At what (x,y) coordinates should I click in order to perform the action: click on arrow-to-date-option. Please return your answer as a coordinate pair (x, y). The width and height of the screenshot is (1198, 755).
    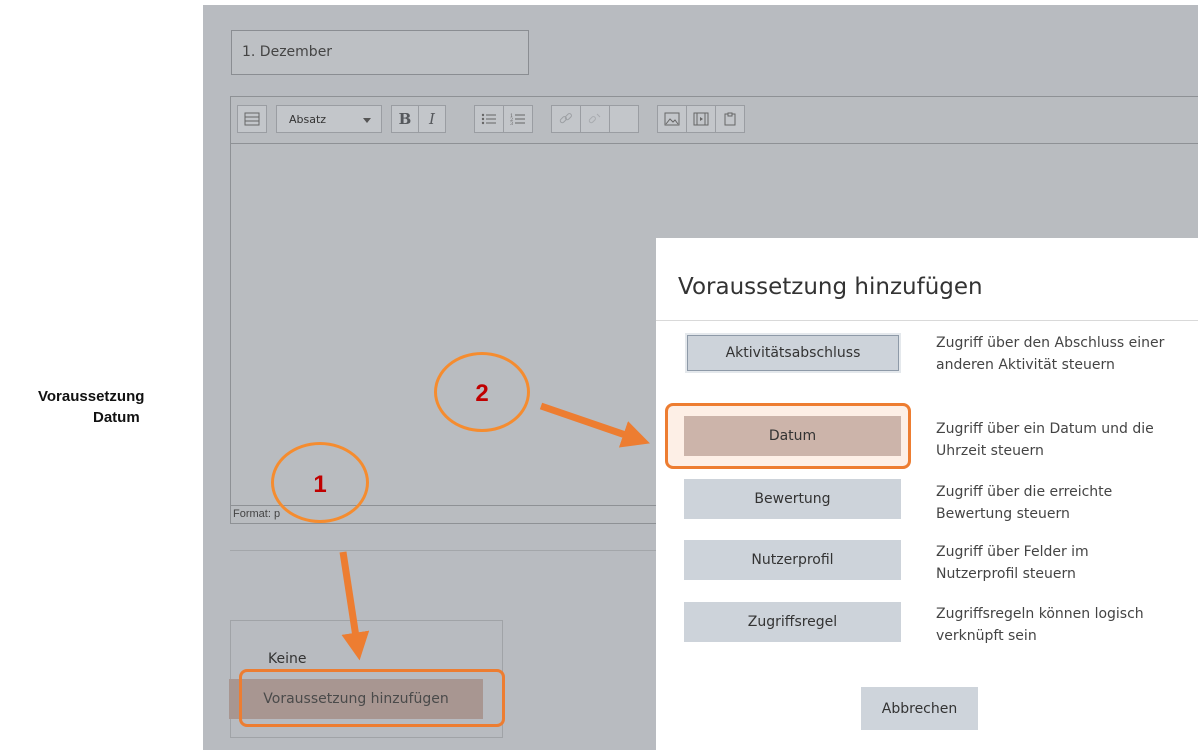
    Looking at the image, I should click on (594, 425).